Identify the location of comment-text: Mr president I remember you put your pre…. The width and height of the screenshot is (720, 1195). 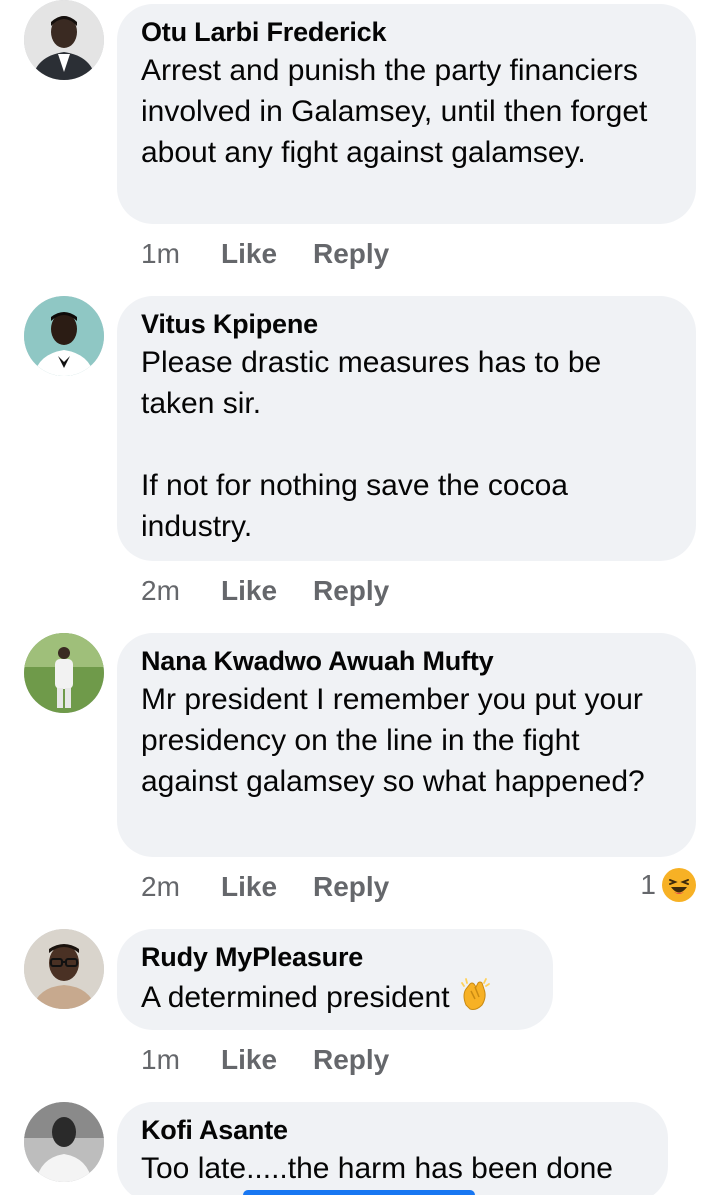
(396, 740).